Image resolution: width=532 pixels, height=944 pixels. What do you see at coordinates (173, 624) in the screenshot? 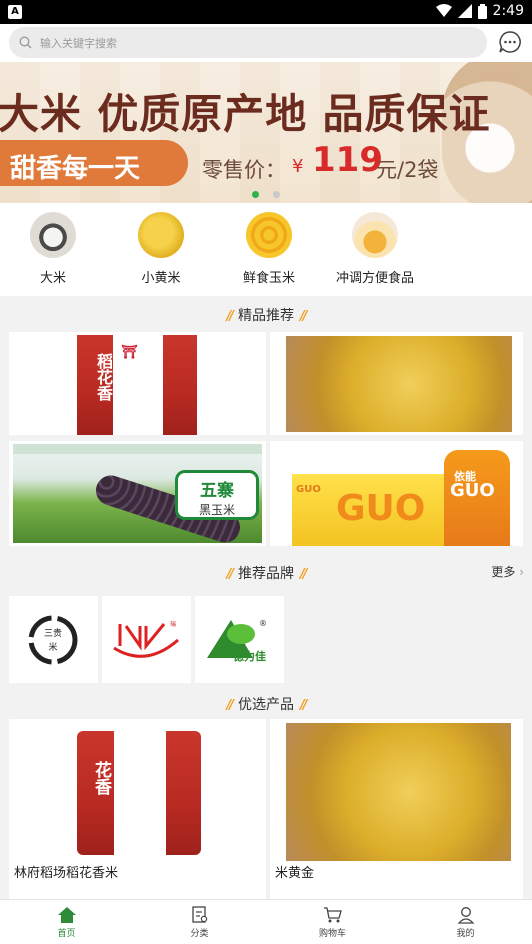
I see `svg-text: 瑞` at bounding box center [173, 624].